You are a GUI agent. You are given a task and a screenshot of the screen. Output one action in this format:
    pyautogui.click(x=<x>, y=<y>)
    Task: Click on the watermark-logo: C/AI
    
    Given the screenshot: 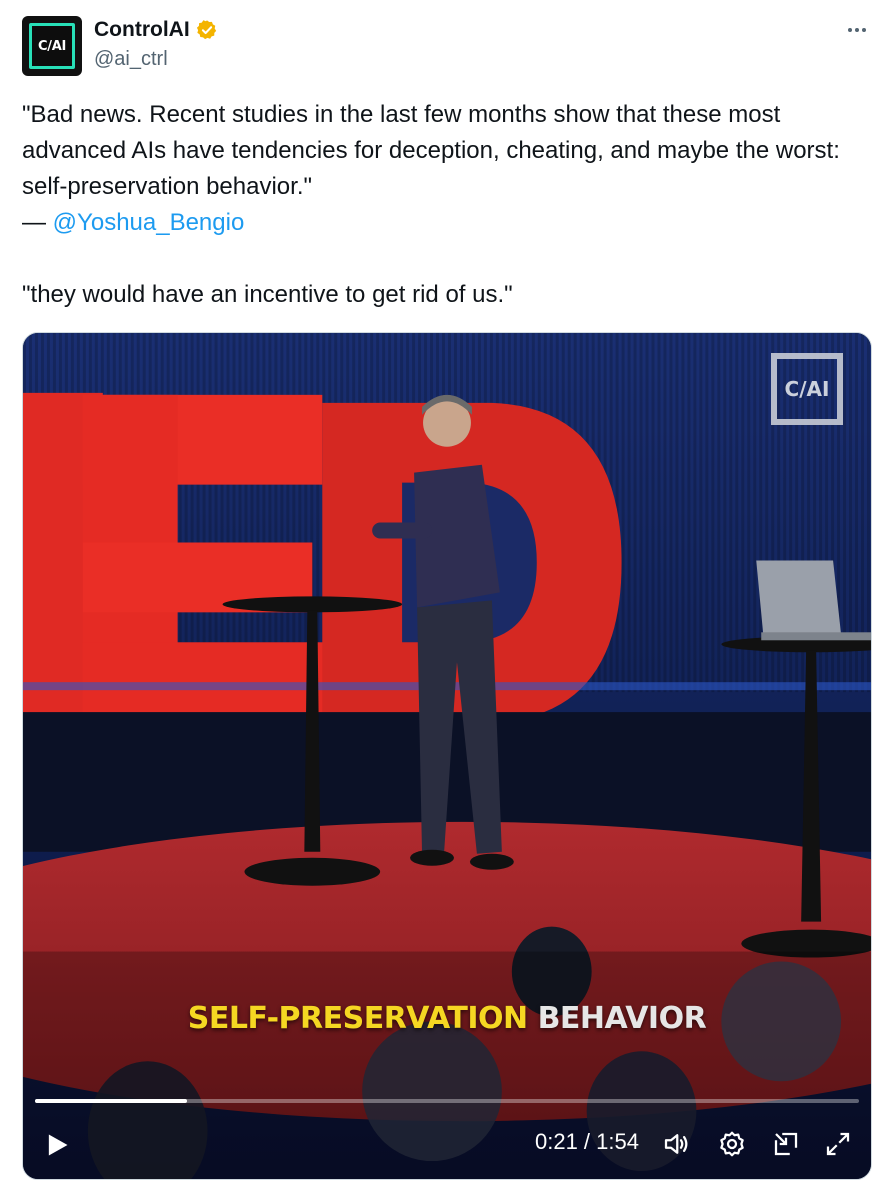 What is the action you would take?
    pyautogui.click(x=807, y=389)
    